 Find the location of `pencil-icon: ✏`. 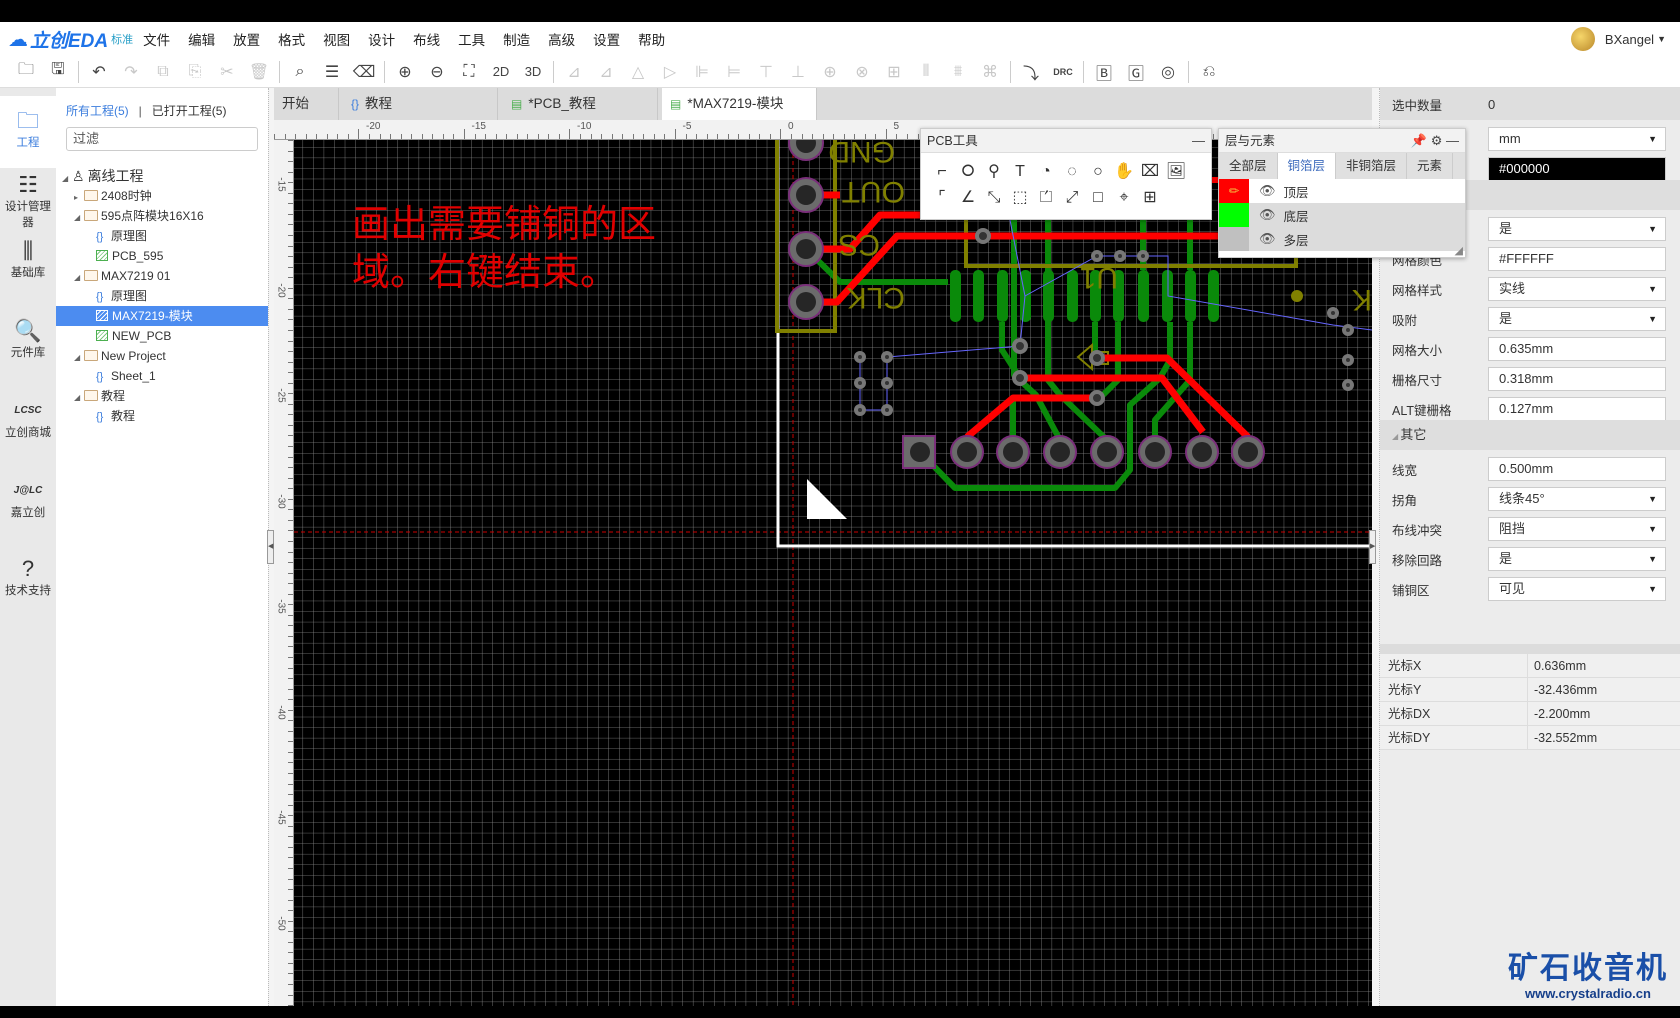

pencil-icon: ✏ is located at coordinates (1234, 191).